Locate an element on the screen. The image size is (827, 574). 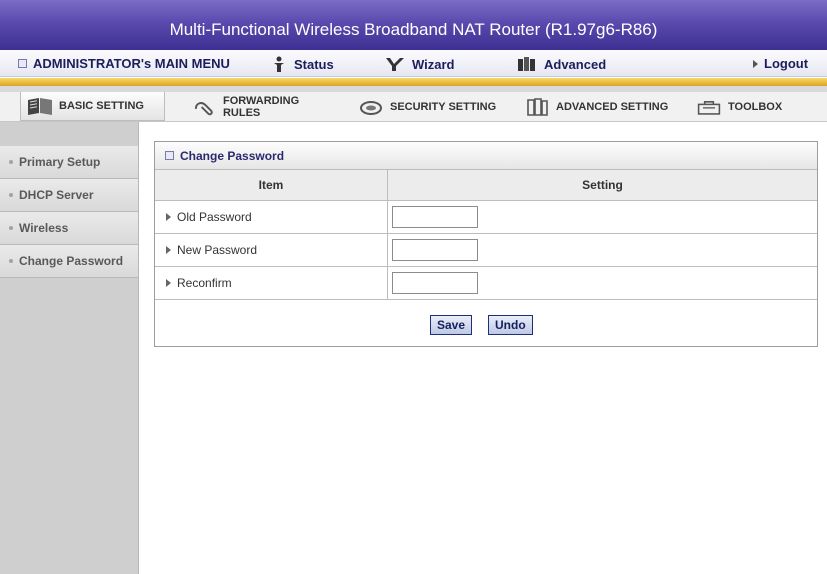
row-label-new-password: New Password is located at coordinates (271, 250).